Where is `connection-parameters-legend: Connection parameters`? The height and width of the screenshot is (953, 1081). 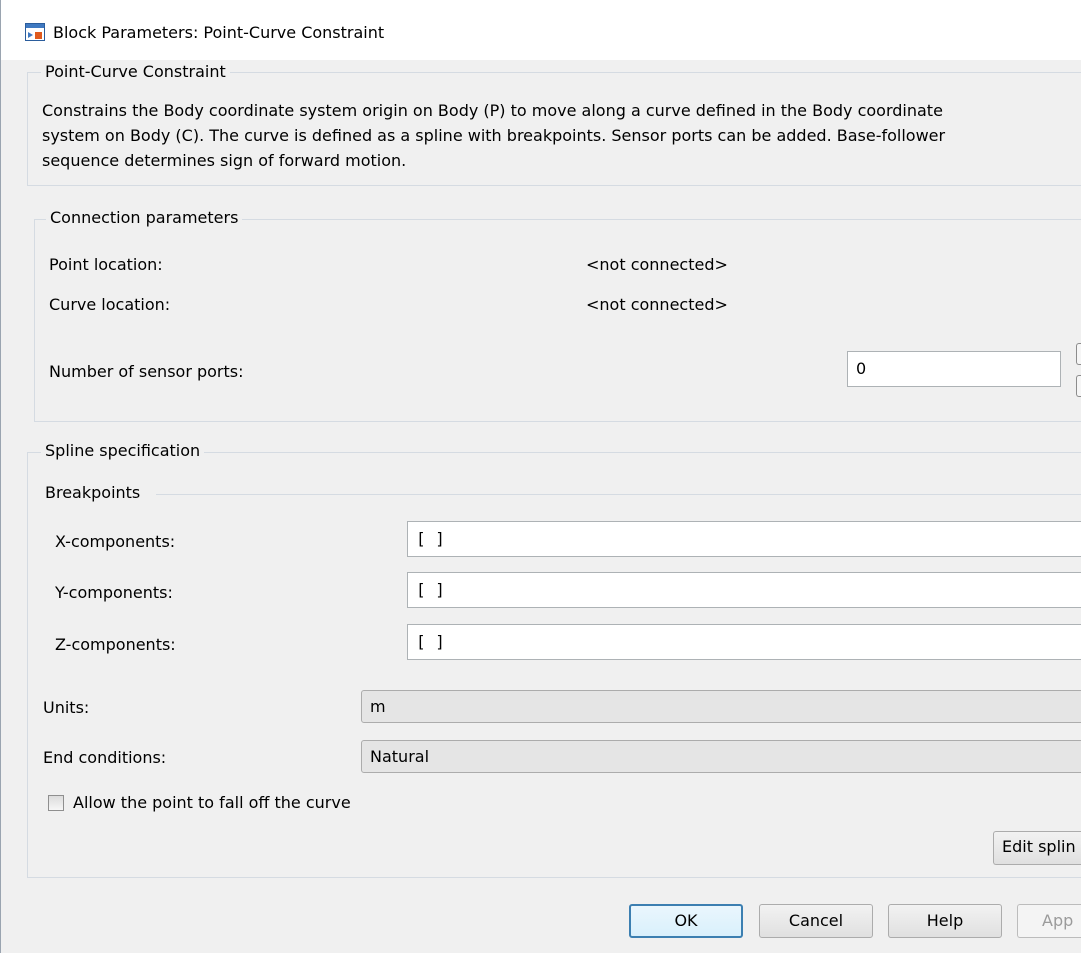 connection-parameters-legend: Connection parameters is located at coordinates (144, 217).